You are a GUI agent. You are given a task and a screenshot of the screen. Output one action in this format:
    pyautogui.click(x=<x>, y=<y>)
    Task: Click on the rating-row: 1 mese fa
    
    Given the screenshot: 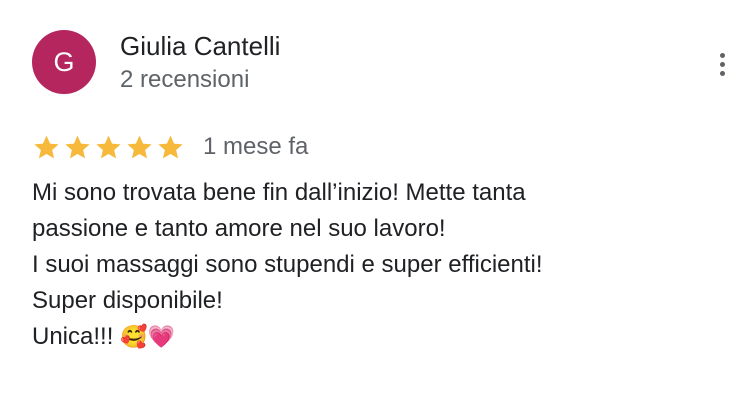 What is the action you would take?
    pyautogui.click(x=170, y=147)
    